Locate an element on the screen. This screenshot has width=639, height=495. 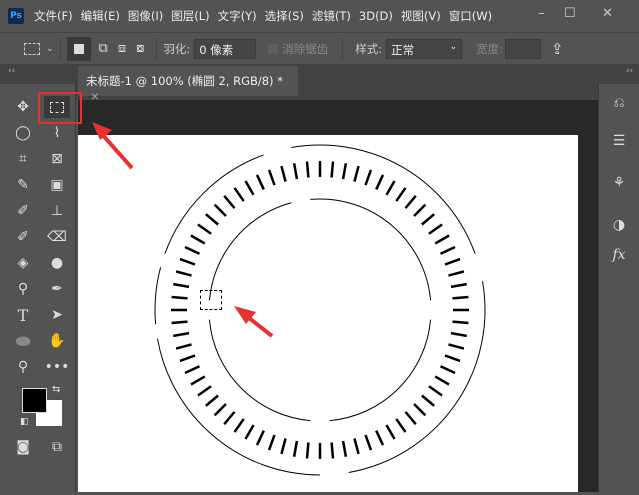
minimize-button: – is located at coordinates (541, 13).